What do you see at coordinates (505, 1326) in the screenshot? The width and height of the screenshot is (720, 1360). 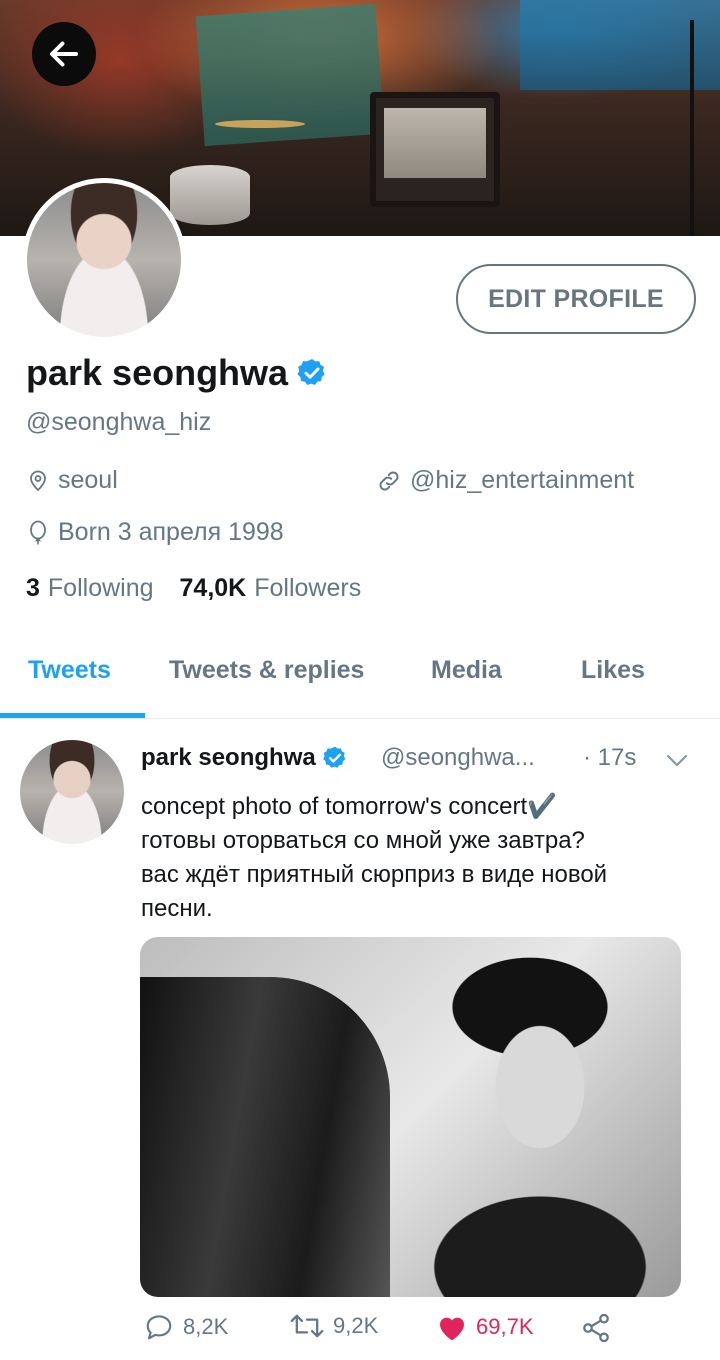 I see `like-count: 69,7K` at bounding box center [505, 1326].